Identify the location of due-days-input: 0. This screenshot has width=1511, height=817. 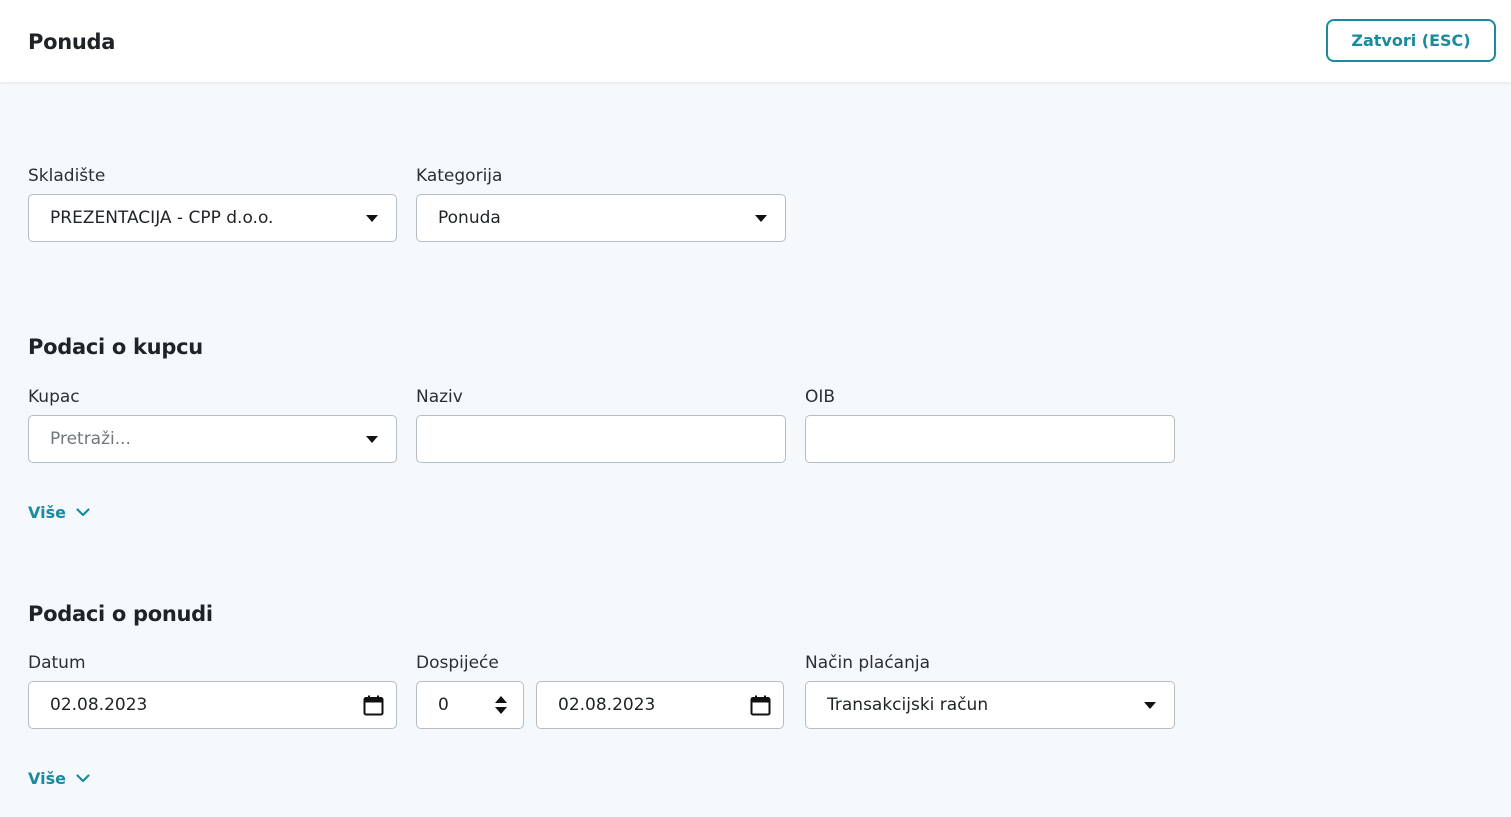
(470, 705).